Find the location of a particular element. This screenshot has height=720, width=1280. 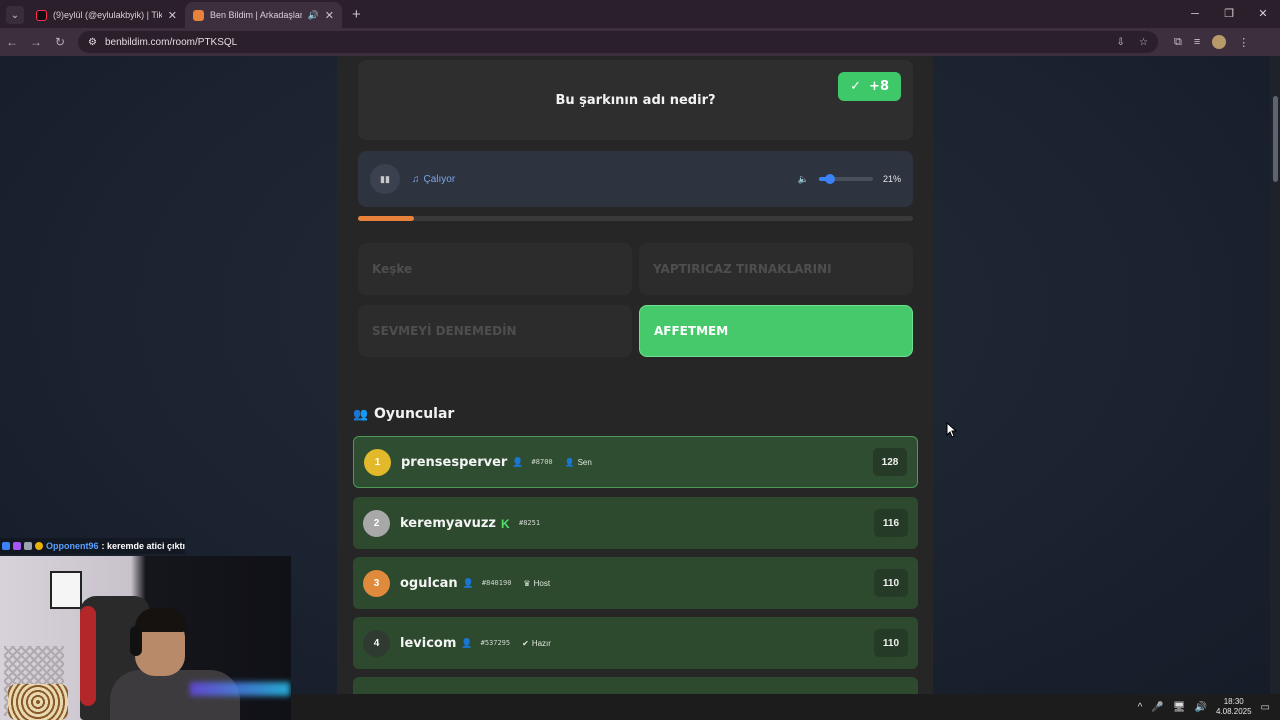

player-row-partial is located at coordinates (635, 685).